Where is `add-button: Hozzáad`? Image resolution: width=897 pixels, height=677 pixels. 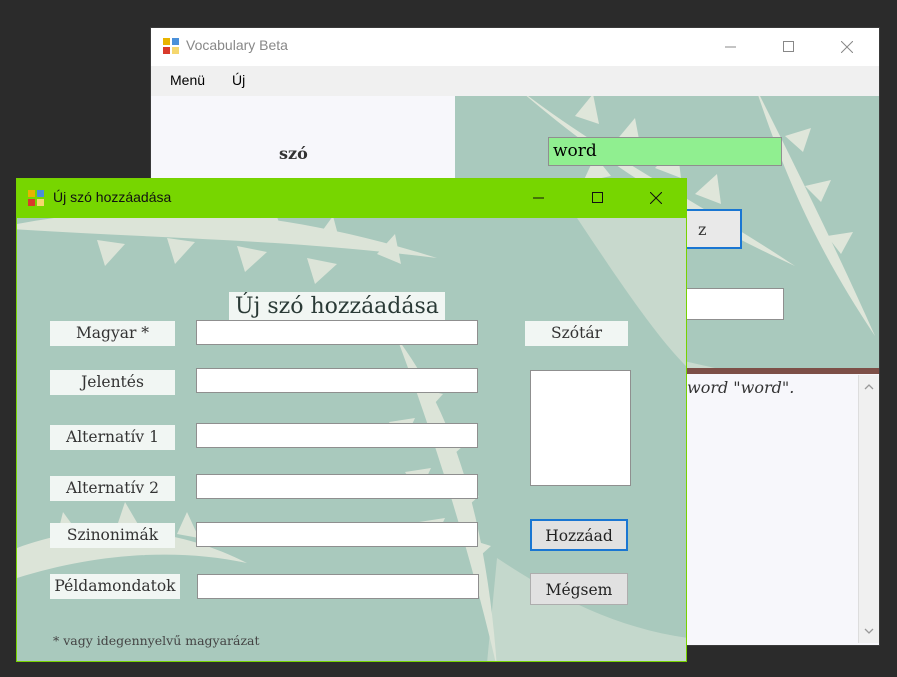
add-button: Hozzáad is located at coordinates (579, 535).